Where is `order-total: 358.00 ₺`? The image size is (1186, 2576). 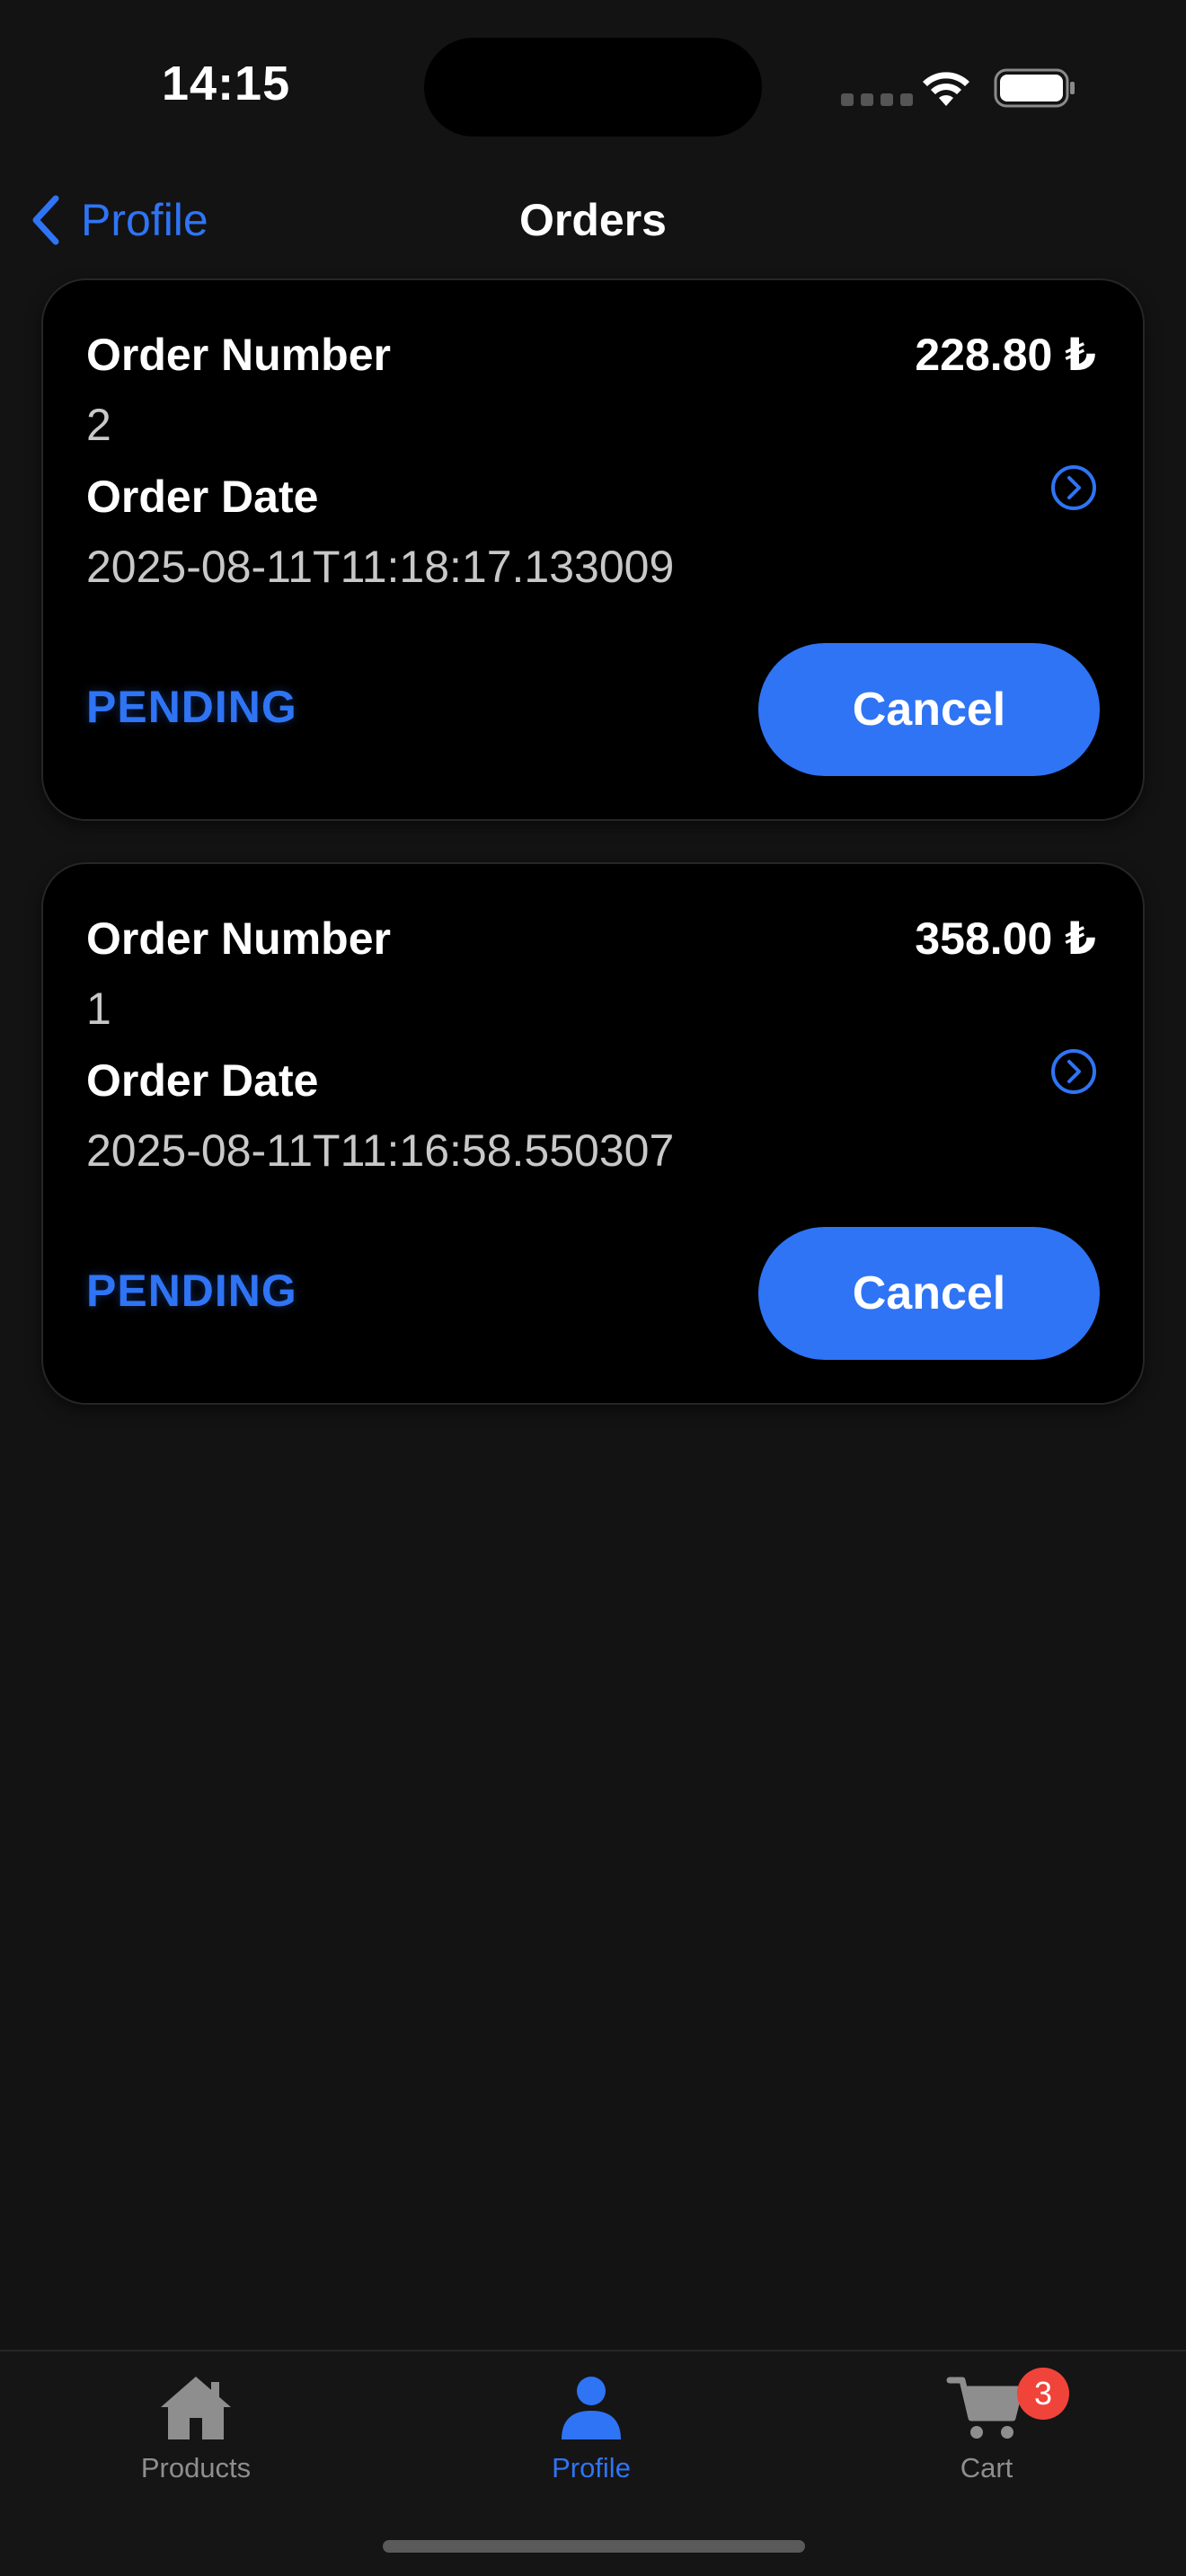
order-total: 358.00 ₺ is located at coordinates (1005, 938).